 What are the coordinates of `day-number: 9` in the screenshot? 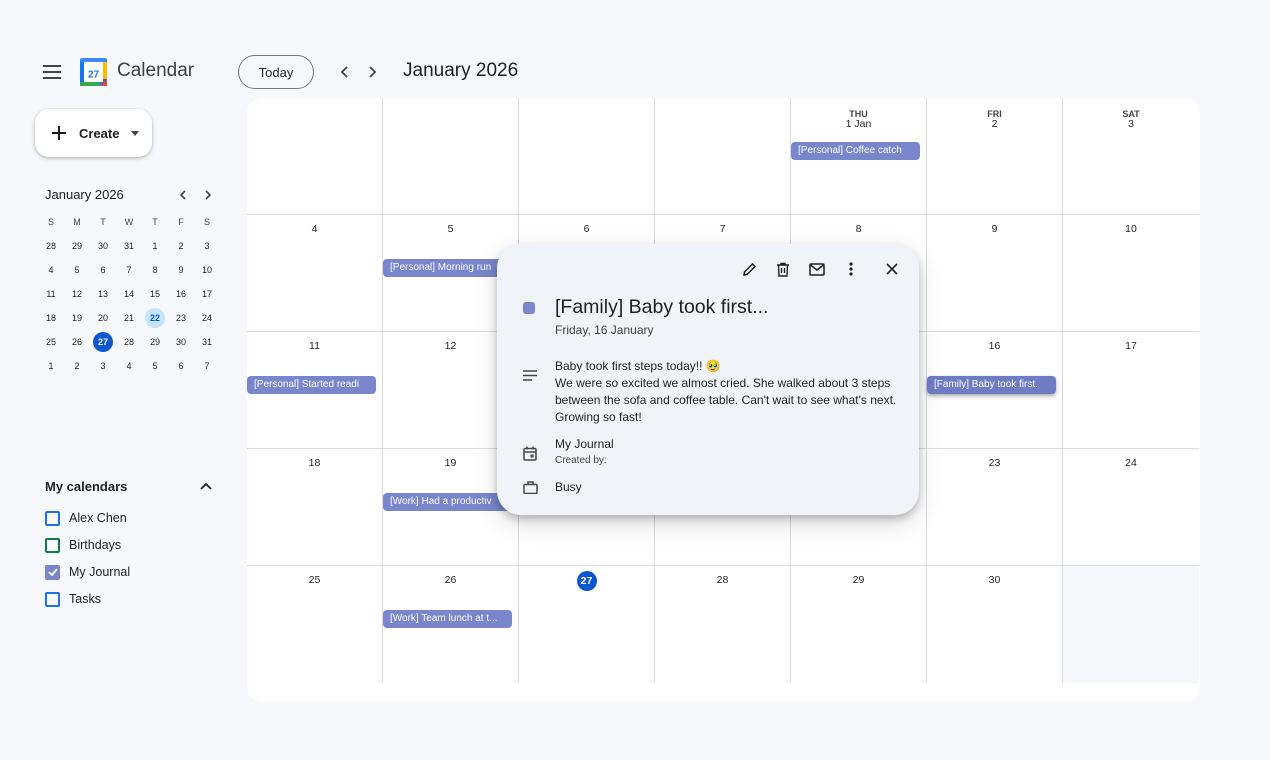 It's located at (994, 229).